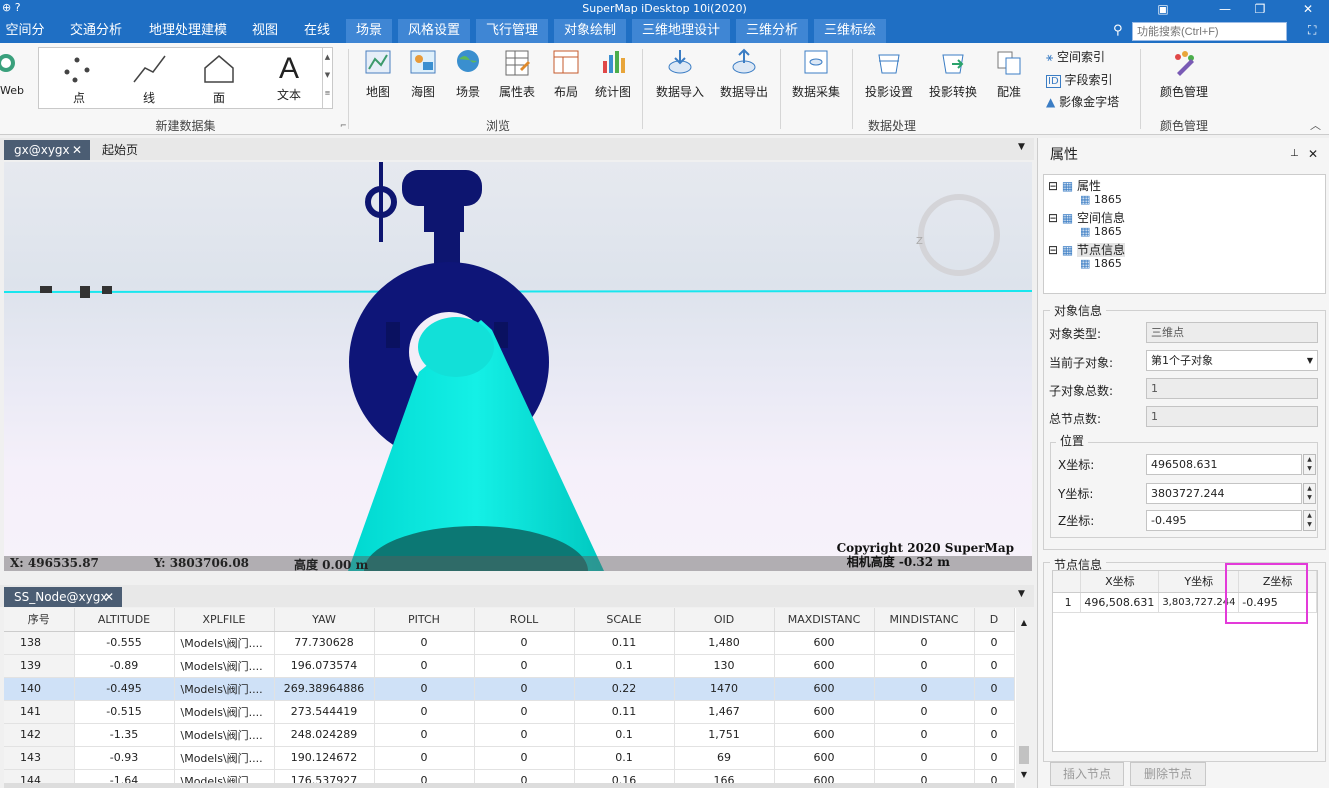 The height and width of the screenshot is (788, 1329). I want to click on menu-2: 地理处理建模, so click(188, 31).